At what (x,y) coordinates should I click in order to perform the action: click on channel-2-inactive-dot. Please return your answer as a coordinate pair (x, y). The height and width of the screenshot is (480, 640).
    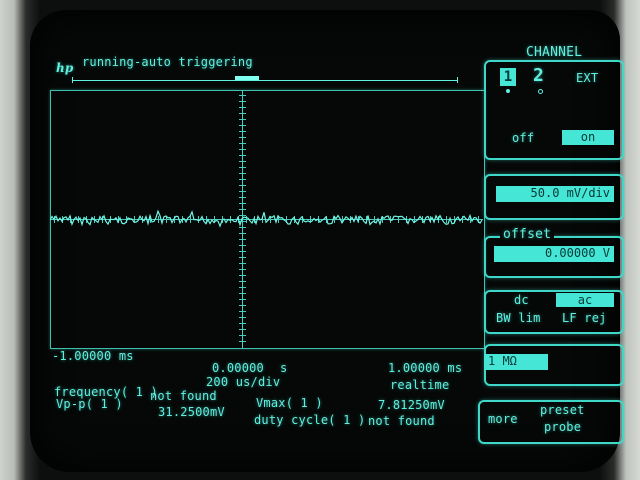
    Looking at the image, I should click on (540, 91).